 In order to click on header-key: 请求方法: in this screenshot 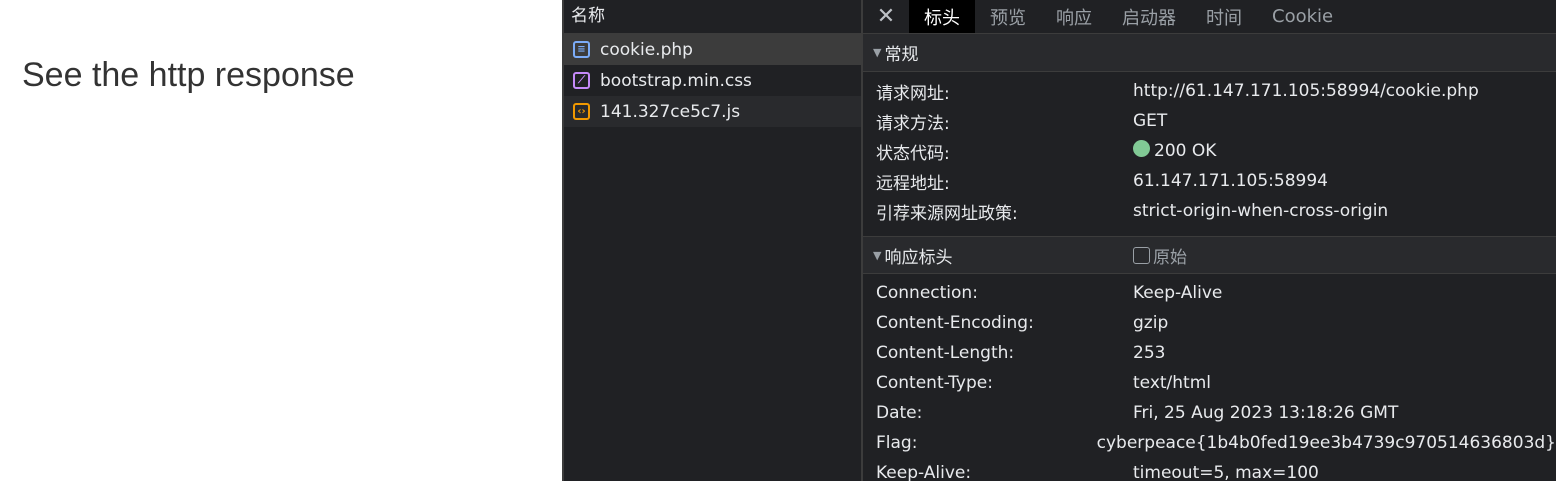, I will do `click(913, 123)`.